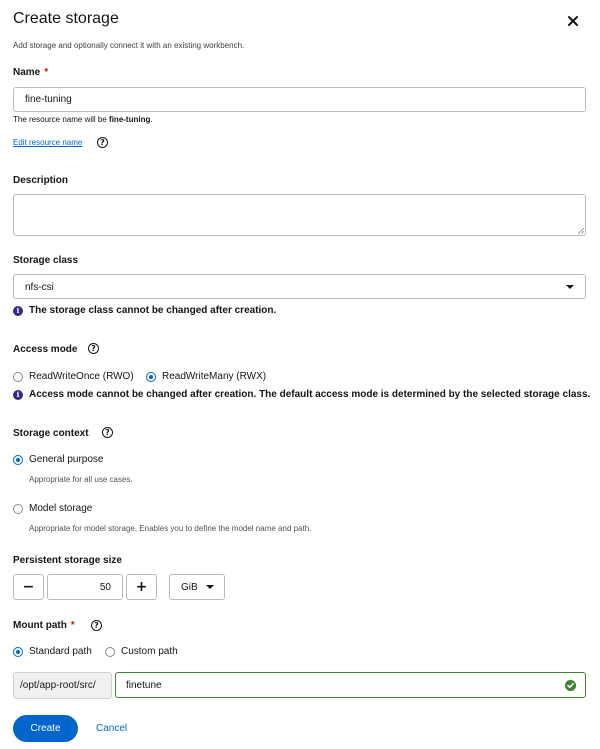  Describe the element at coordinates (581, 231) in the screenshot. I see `resize-grip-icon` at that location.